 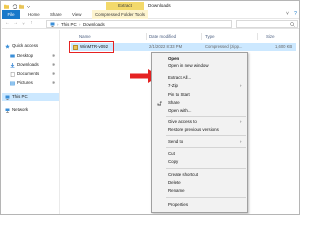 What do you see at coordinates (120, 14) in the screenshot?
I see `tab-compressed-folder-tools: Compressed Folder Tools` at bounding box center [120, 14].